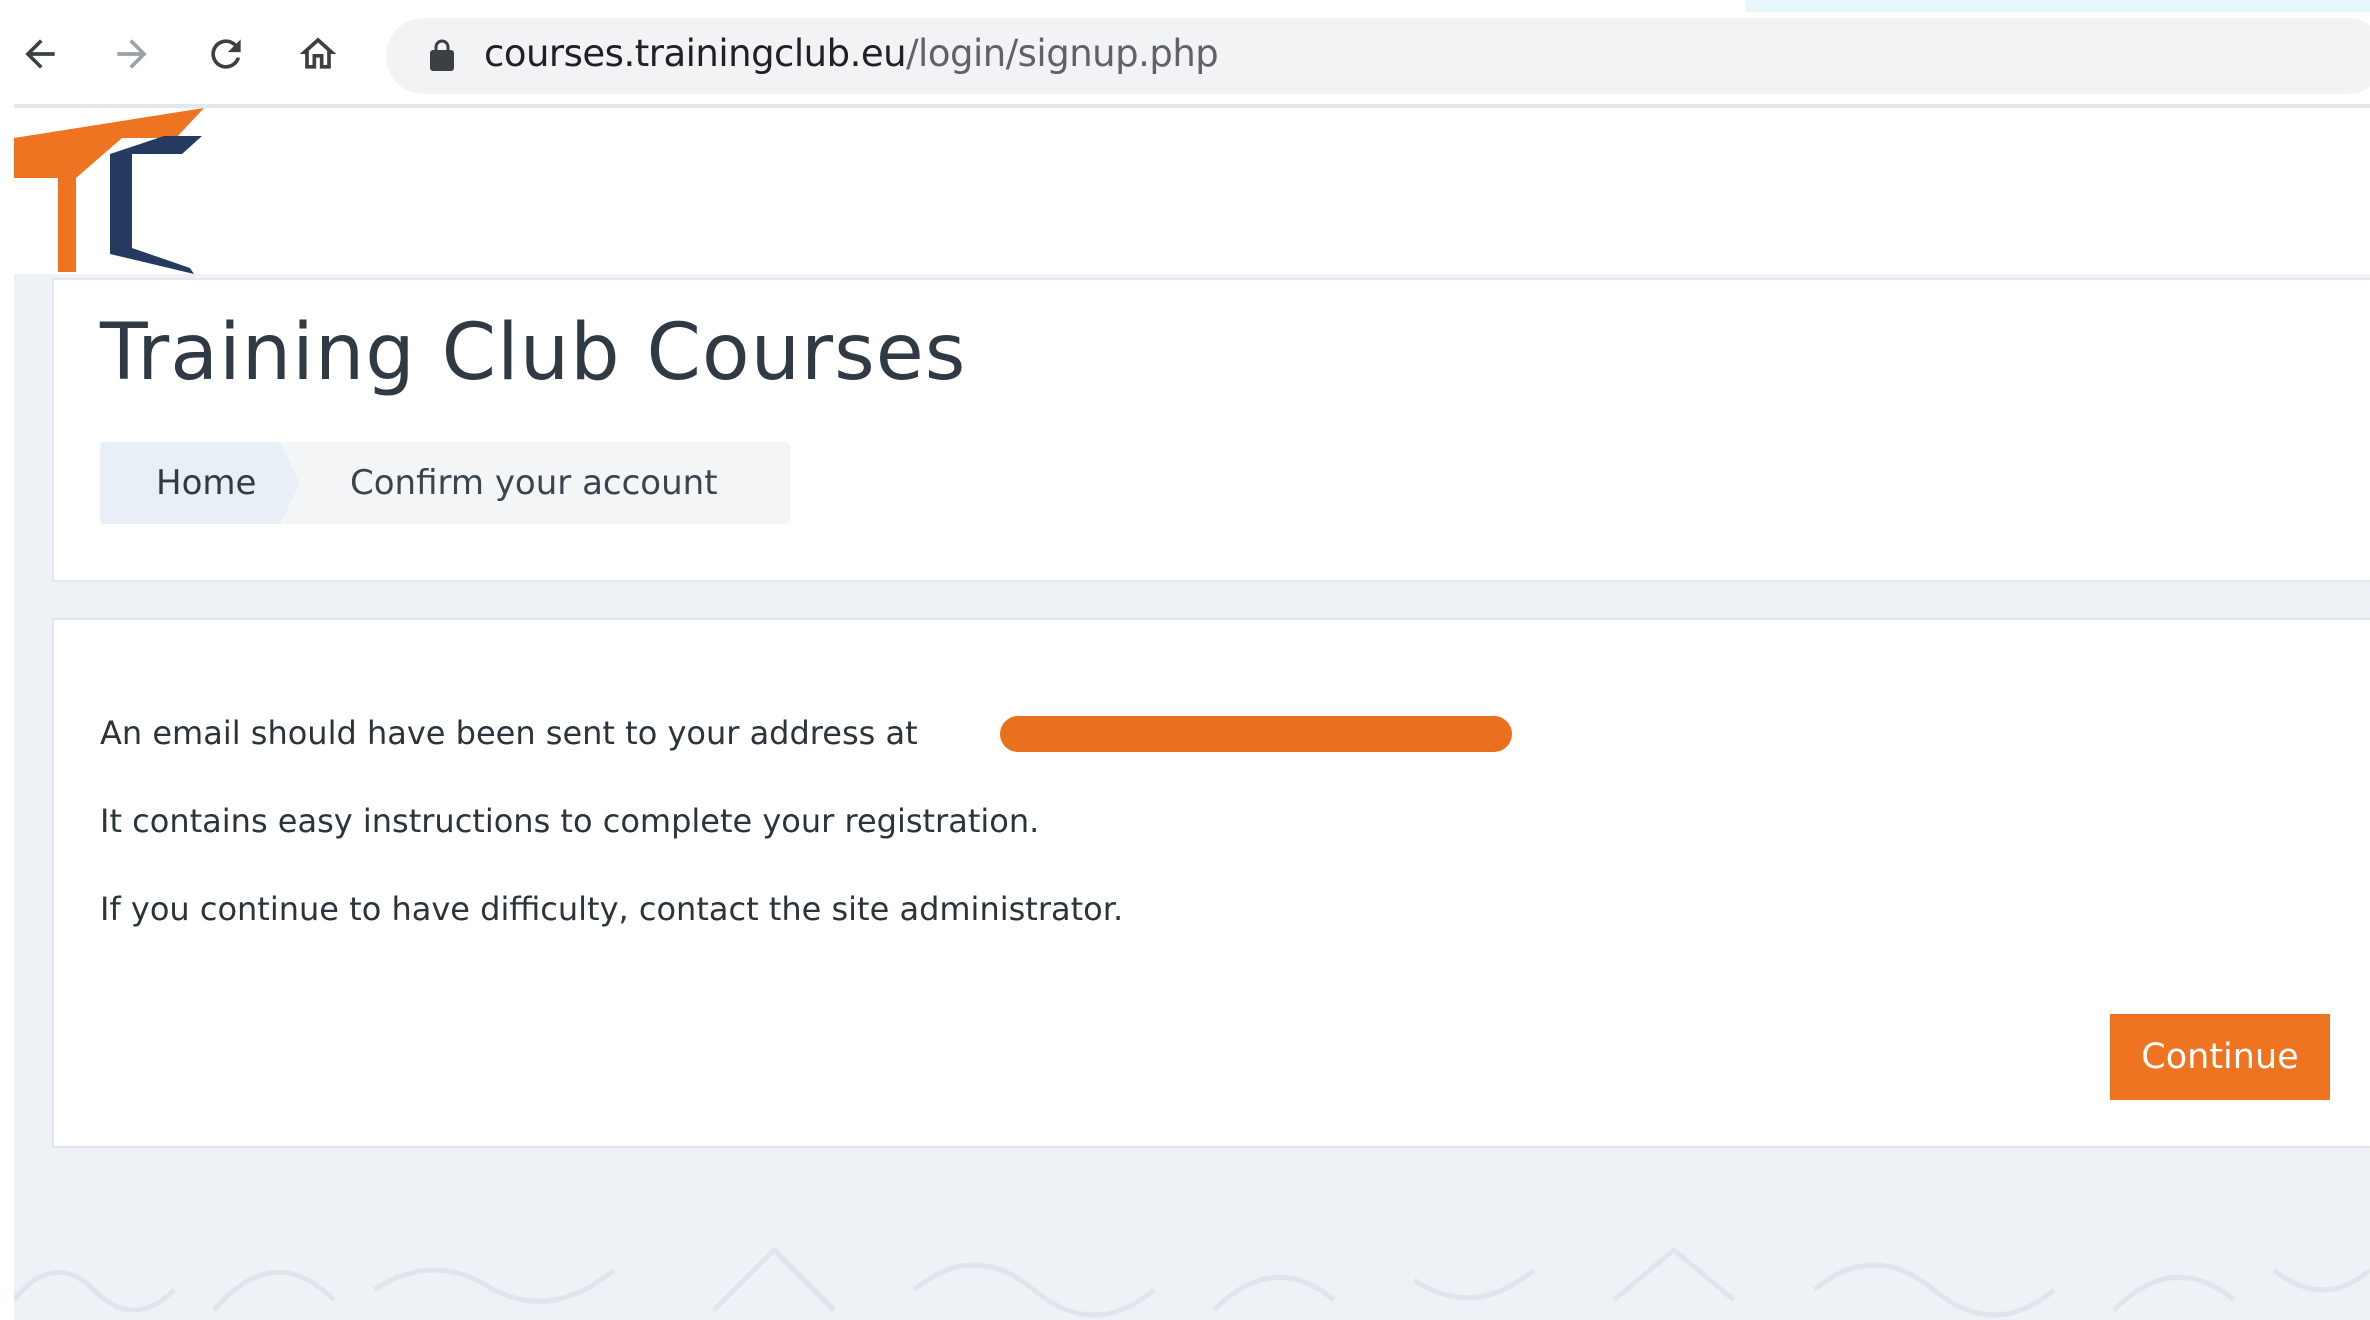 The width and height of the screenshot is (2370, 1320). Describe the element at coordinates (7, 712) in the screenshot. I see `left-edge` at that location.